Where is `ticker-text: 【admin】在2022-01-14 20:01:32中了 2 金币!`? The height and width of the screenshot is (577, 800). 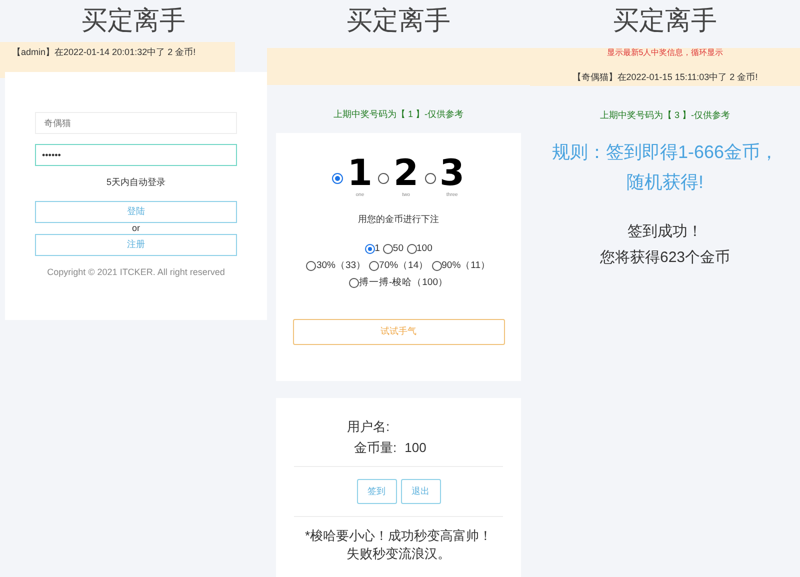 ticker-text: 【admin】在2022-01-14 20:01:32中了 2 金币! is located at coordinates (104, 52).